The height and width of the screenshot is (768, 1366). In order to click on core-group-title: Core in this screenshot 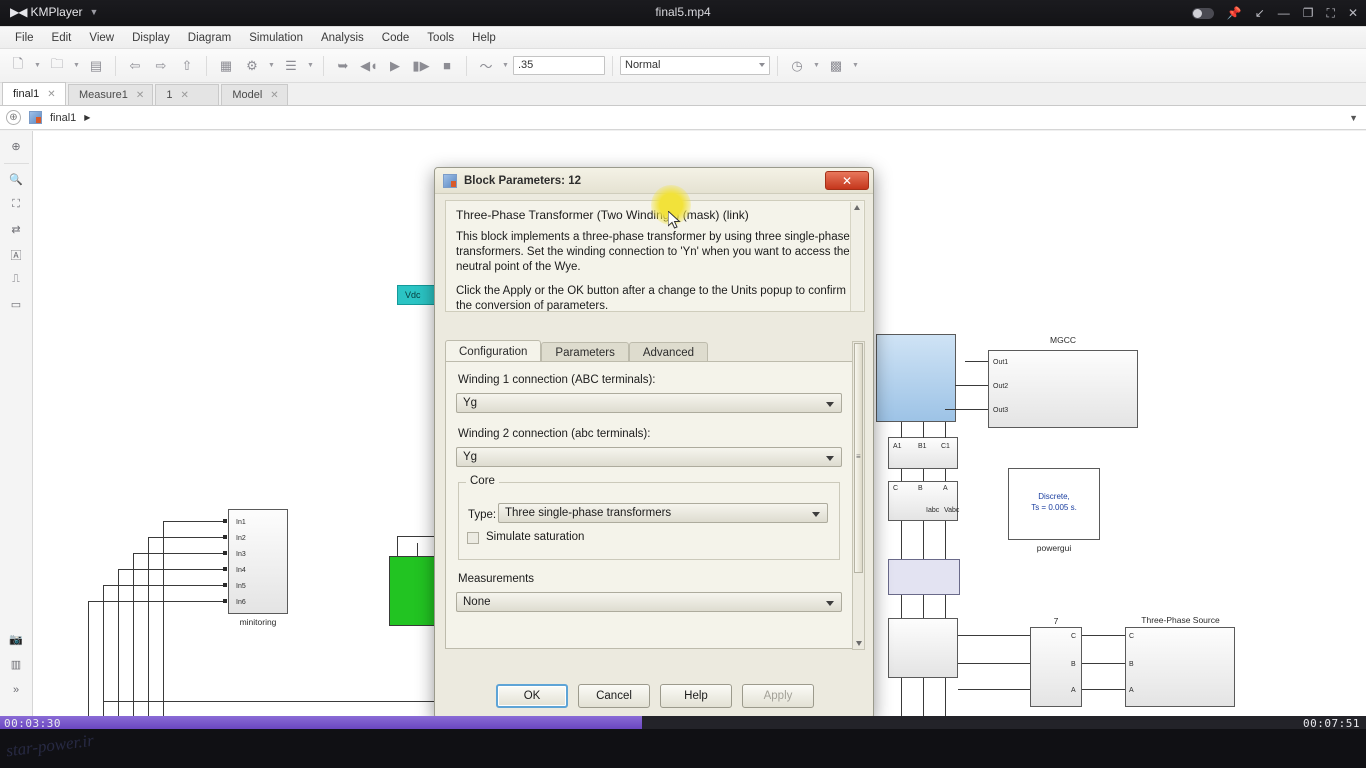, I will do `click(482, 481)`.